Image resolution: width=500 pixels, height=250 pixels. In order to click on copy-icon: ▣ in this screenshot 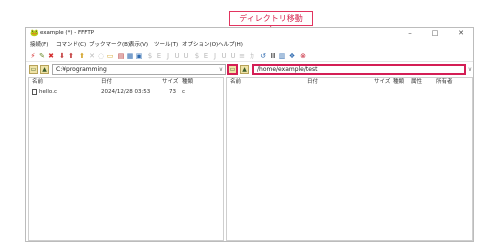, I will do `click(139, 56)`.